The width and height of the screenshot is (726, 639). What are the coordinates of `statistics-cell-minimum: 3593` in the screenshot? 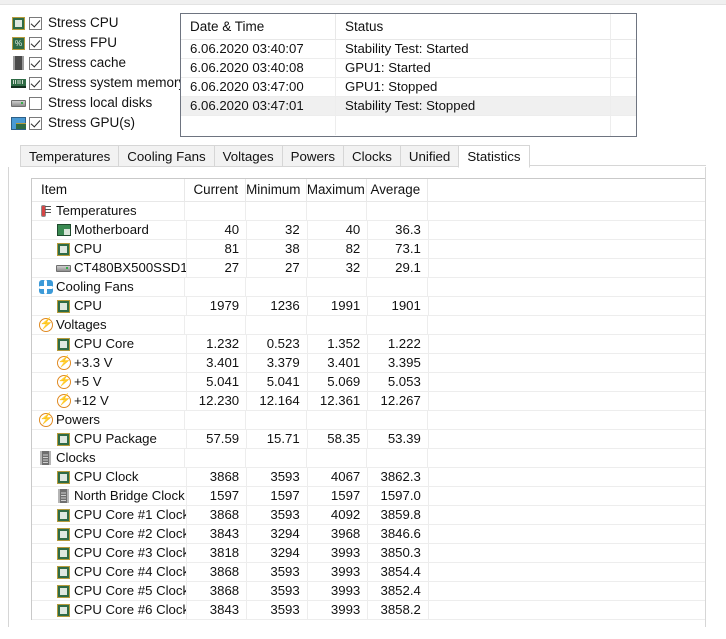 It's located at (277, 572).